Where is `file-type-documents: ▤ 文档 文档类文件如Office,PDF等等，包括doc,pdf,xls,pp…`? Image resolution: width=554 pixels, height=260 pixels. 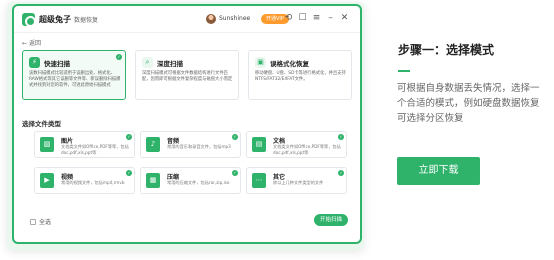 file-type-documents: ▤ 文档 文档类文件如Office,PDF等等，包括doc,pdf,xls,pp… is located at coordinates (296, 144).